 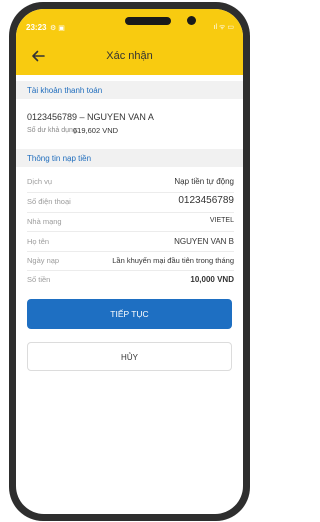 What do you see at coordinates (59, 158) in the screenshot?
I see `topup-section-title: Thông tin nạp tiền` at bounding box center [59, 158].